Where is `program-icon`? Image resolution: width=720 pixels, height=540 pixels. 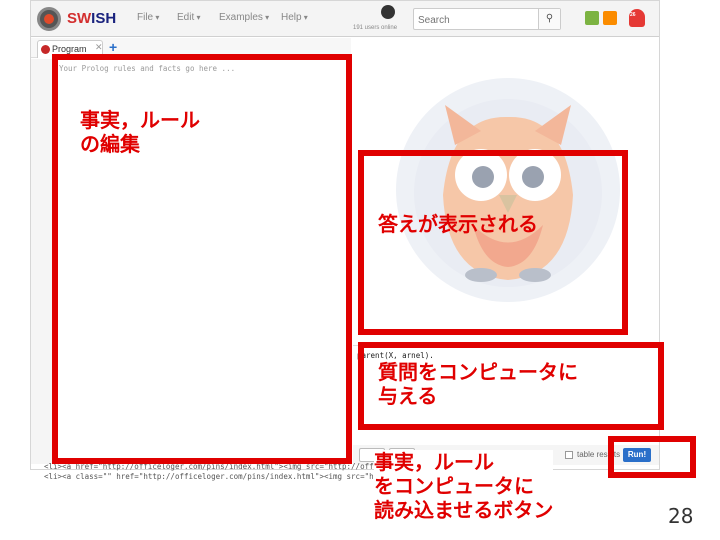 program-icon is located at coordinates (45, 49).